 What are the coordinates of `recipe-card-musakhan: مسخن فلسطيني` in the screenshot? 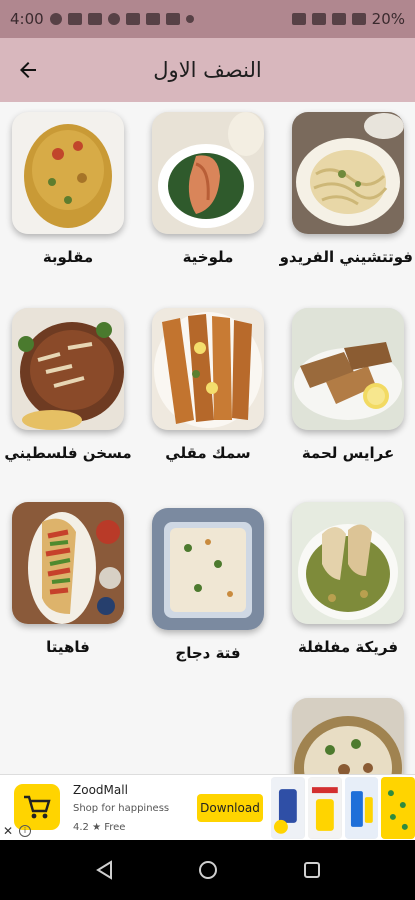 It's located at (68, 385).